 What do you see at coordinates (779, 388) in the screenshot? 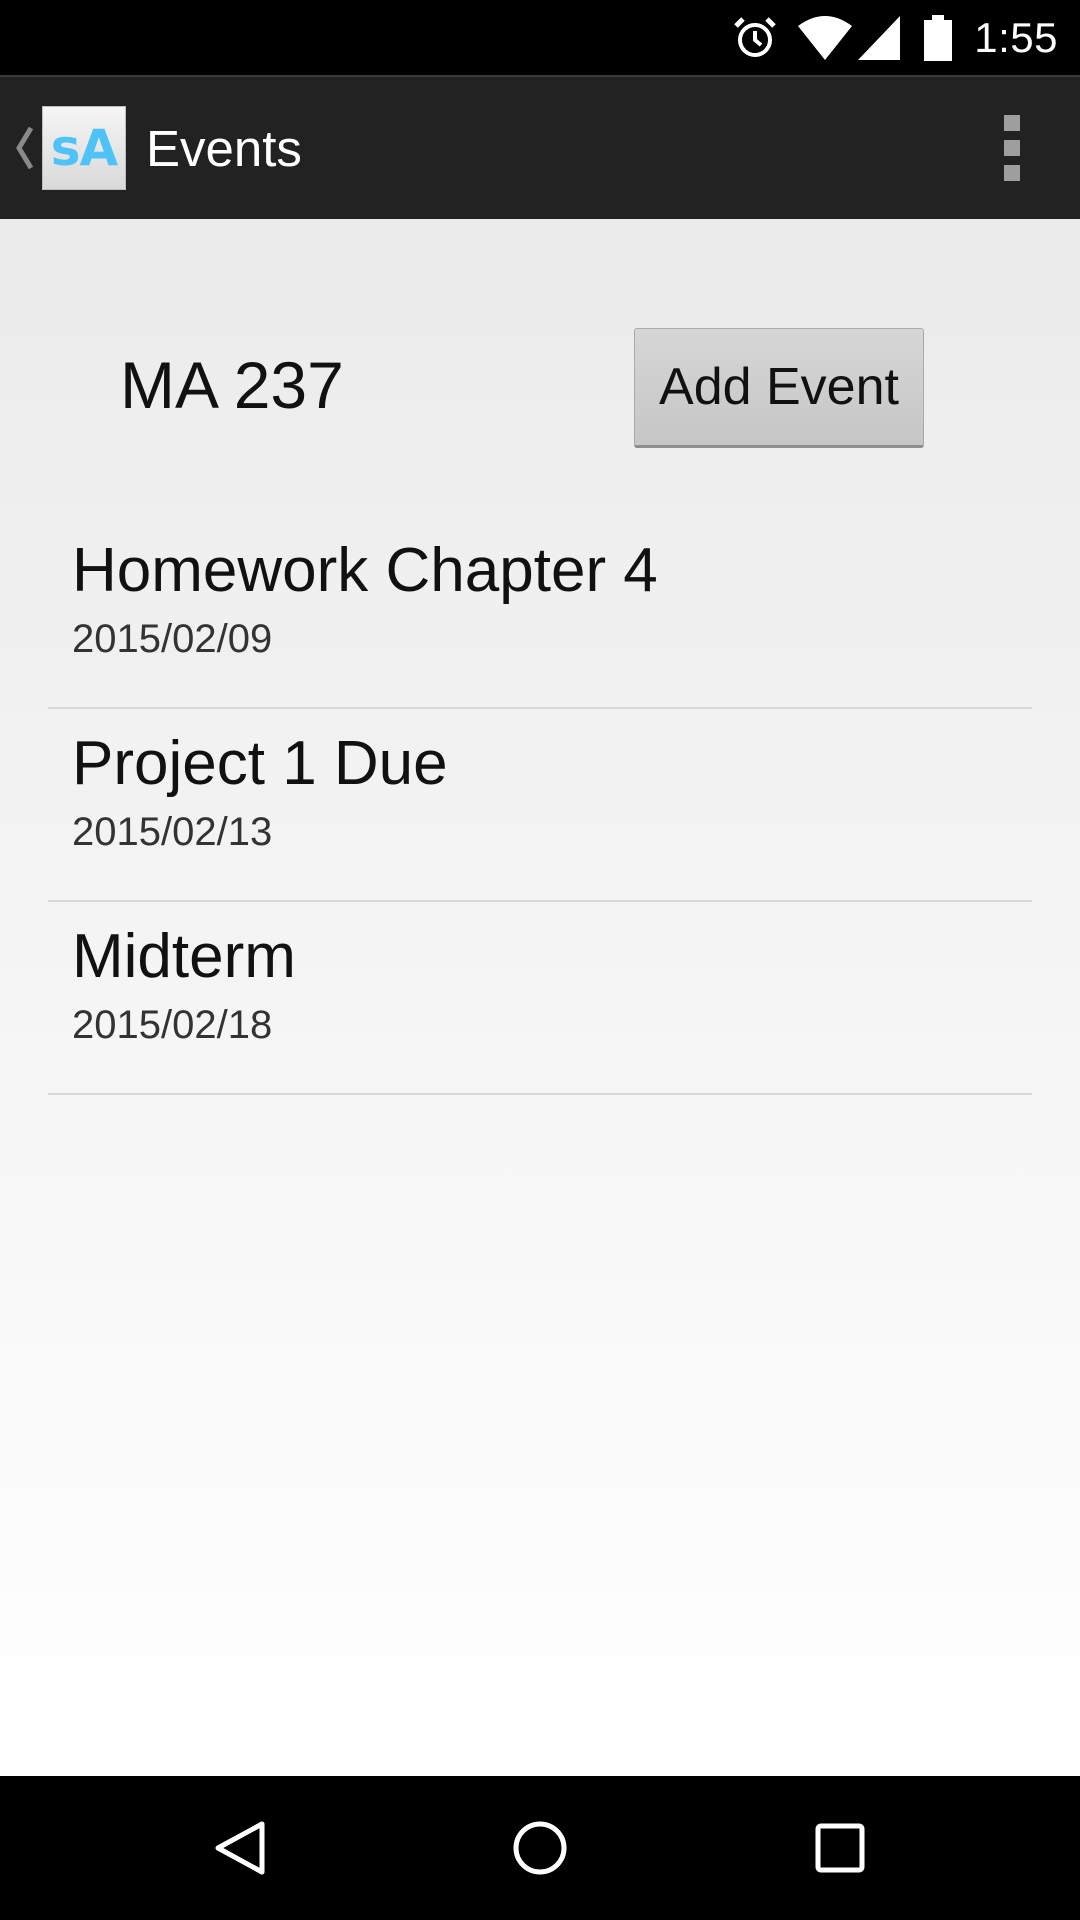
I see `add-event-button: Add Event` at bounding box center [779, 388].